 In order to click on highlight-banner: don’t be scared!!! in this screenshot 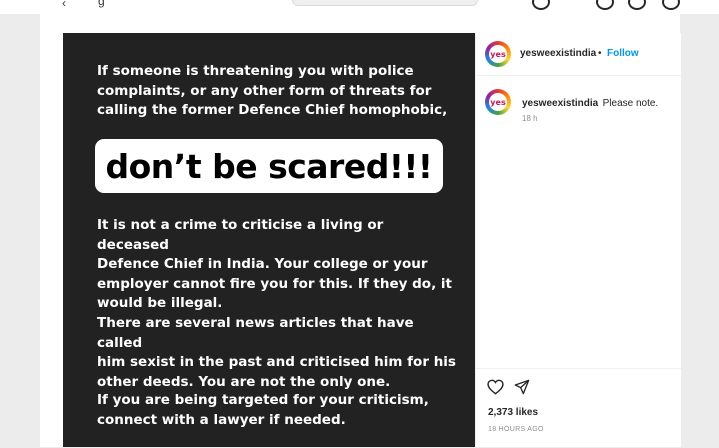, I will do `click(269, 166)`.